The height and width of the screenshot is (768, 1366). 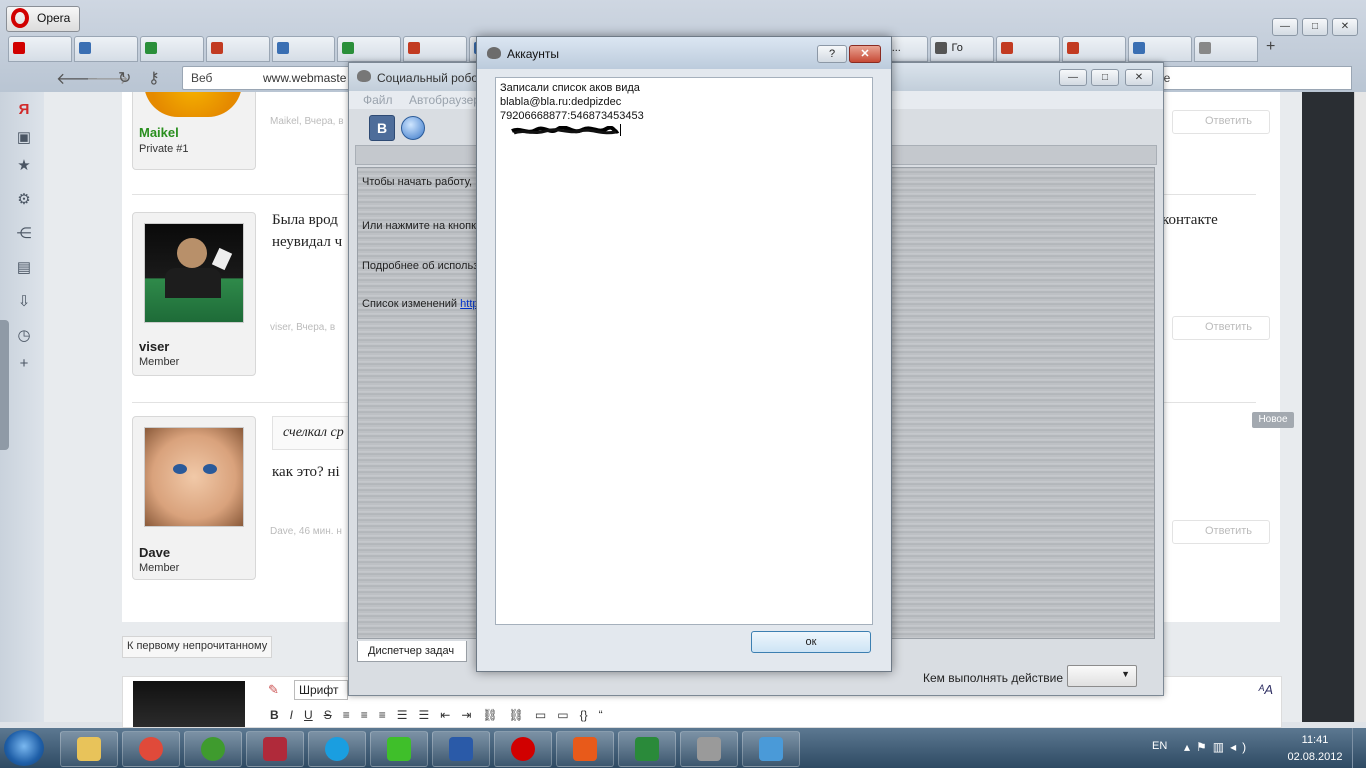 I want to click on unlink-icon: ⛓, so click(x=516, y=715).